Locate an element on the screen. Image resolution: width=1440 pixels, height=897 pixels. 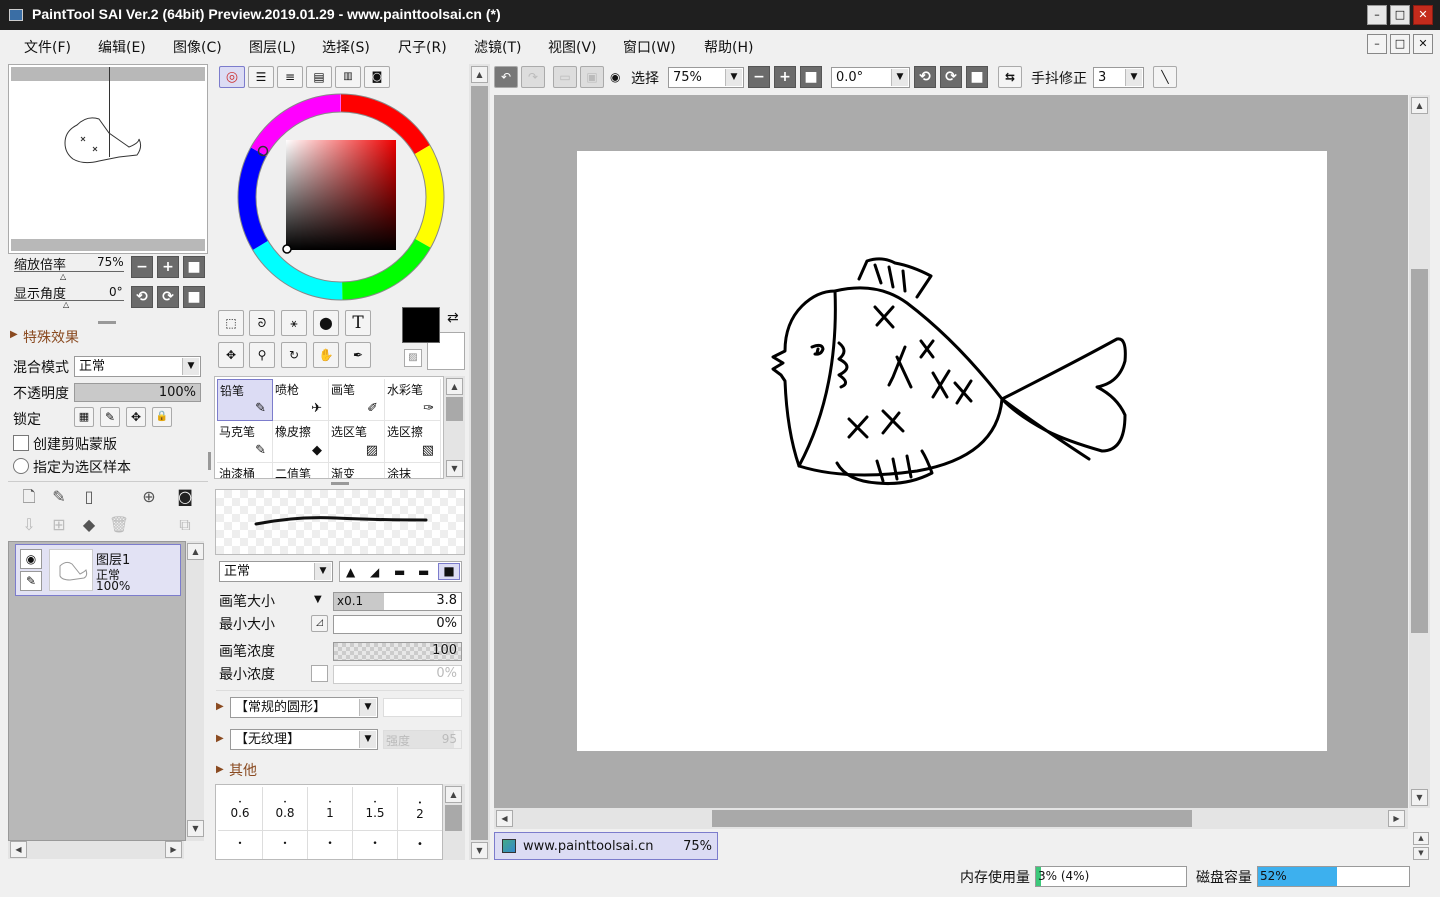
shape-strength-field is located at coordinates (422, 707).